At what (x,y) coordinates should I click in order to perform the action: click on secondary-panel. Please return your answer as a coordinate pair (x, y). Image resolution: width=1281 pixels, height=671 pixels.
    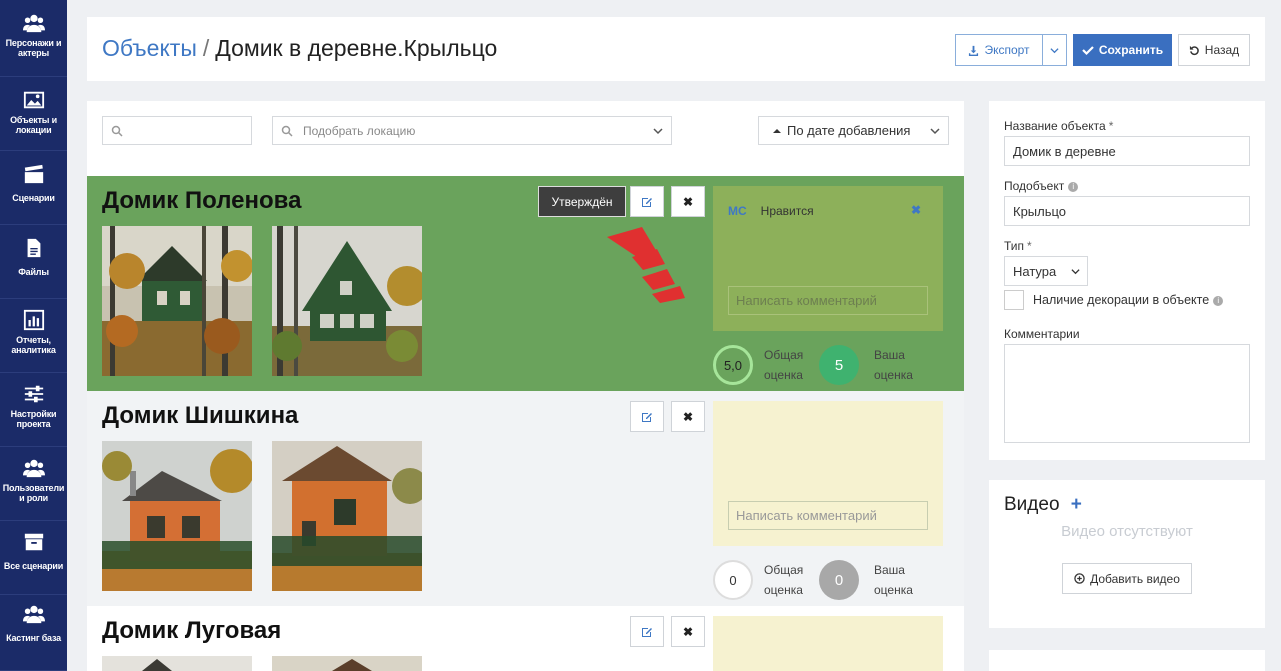
    Looking at the image, I should click on (1127, 660).